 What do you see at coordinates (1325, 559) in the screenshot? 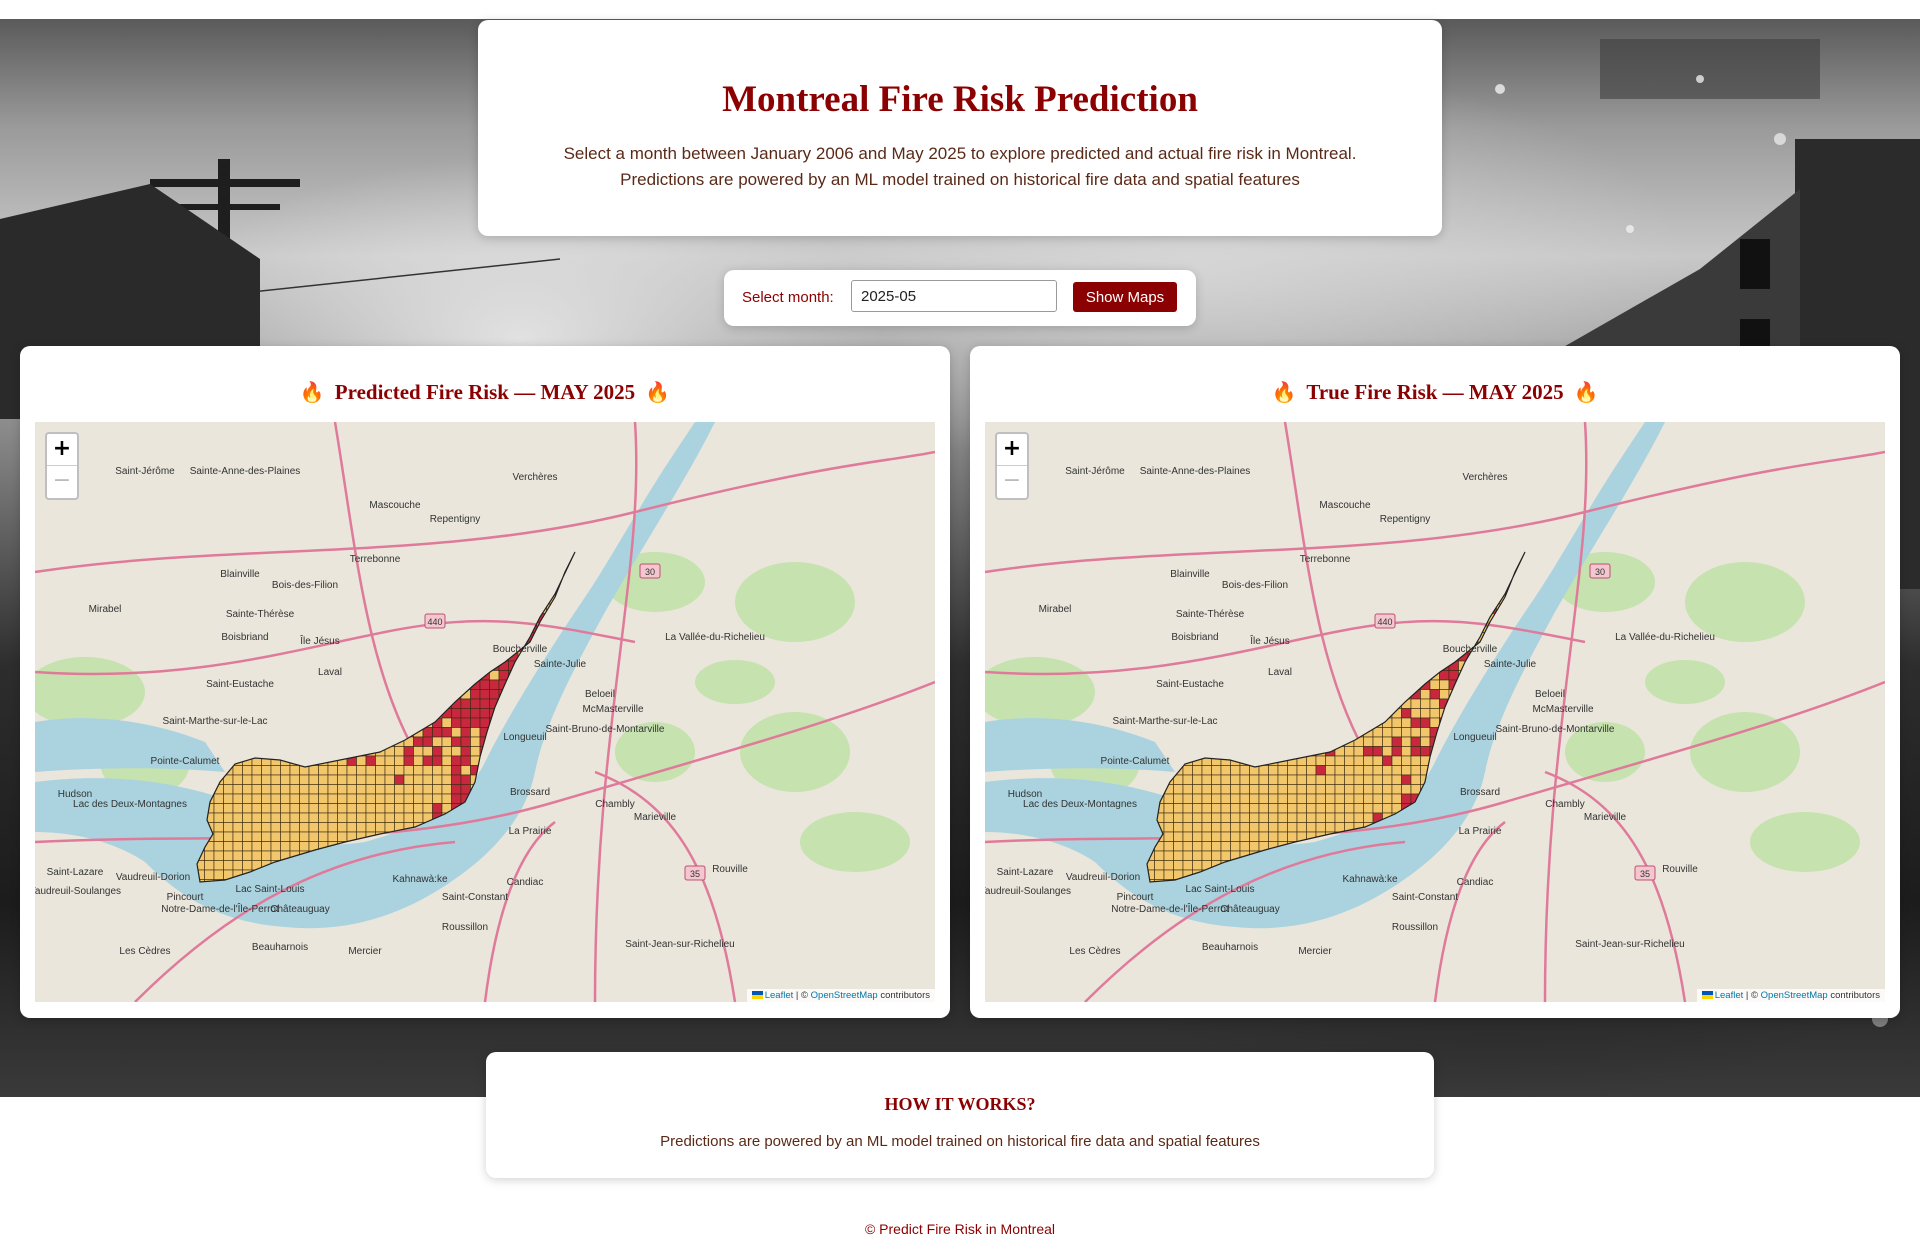
I see `place-label: Terrebonne` at bounding box center [1325, 559].